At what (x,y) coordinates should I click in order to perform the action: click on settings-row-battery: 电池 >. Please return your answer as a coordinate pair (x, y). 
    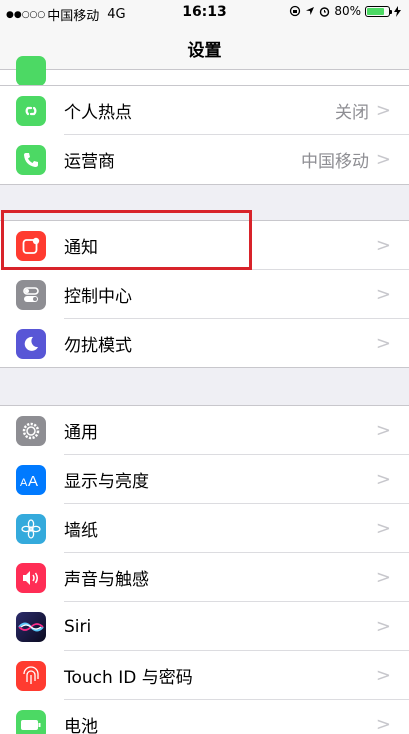
    Looking at the image, I should click on (204, 717).